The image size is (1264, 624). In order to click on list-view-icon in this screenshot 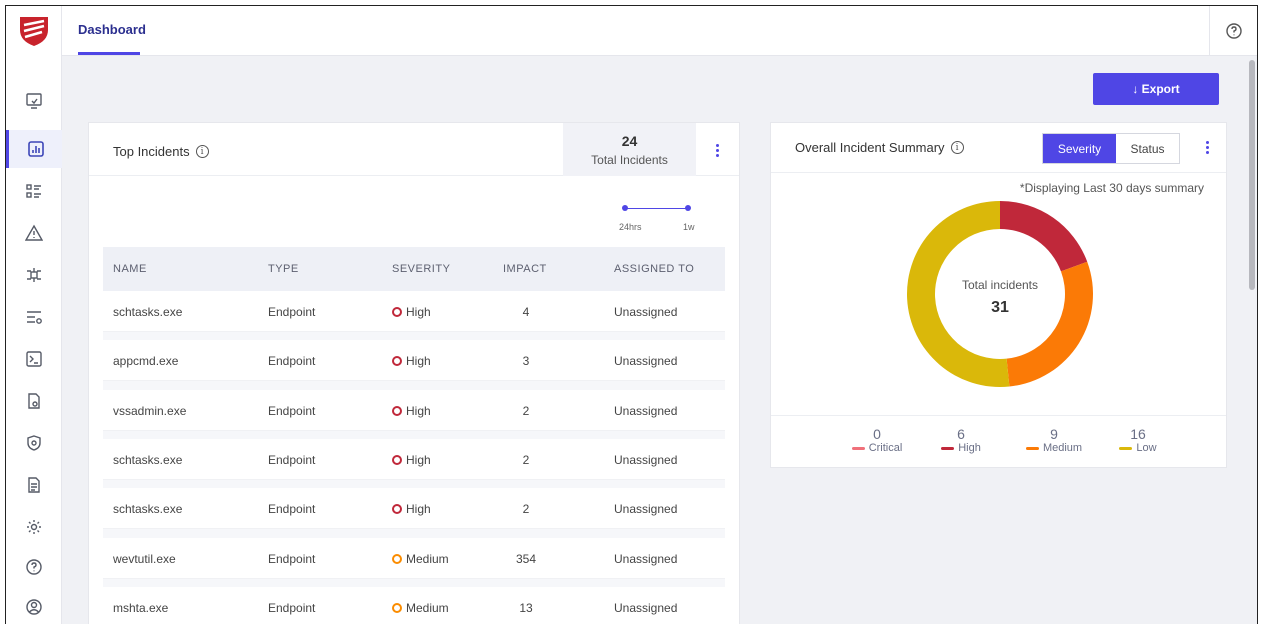, I will do `click(33, 191)`.